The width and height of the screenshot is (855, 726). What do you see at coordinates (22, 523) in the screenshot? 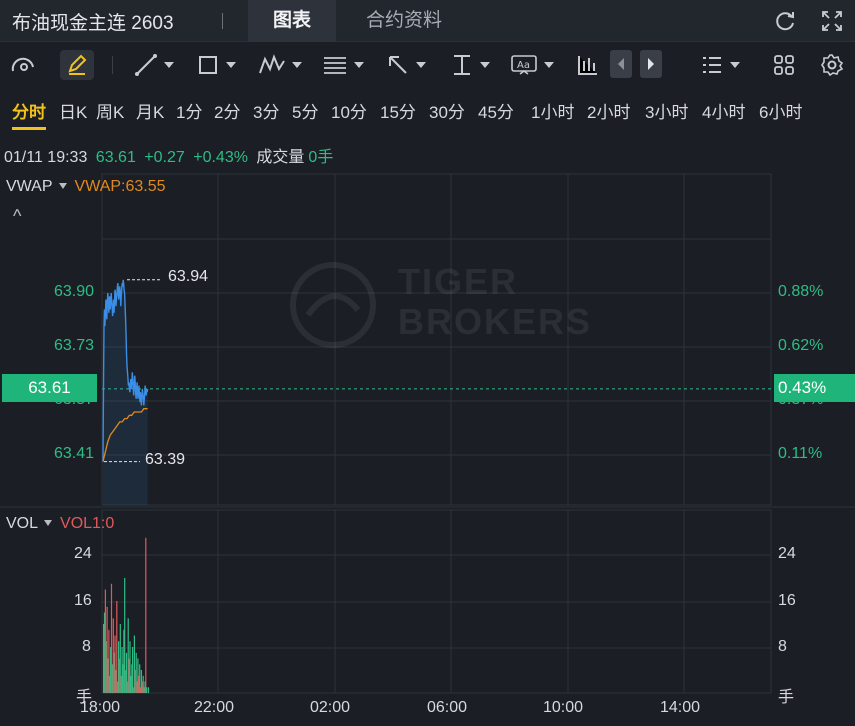
I see `volume-indicator-name: VOL` at bounding box center [22, 523].